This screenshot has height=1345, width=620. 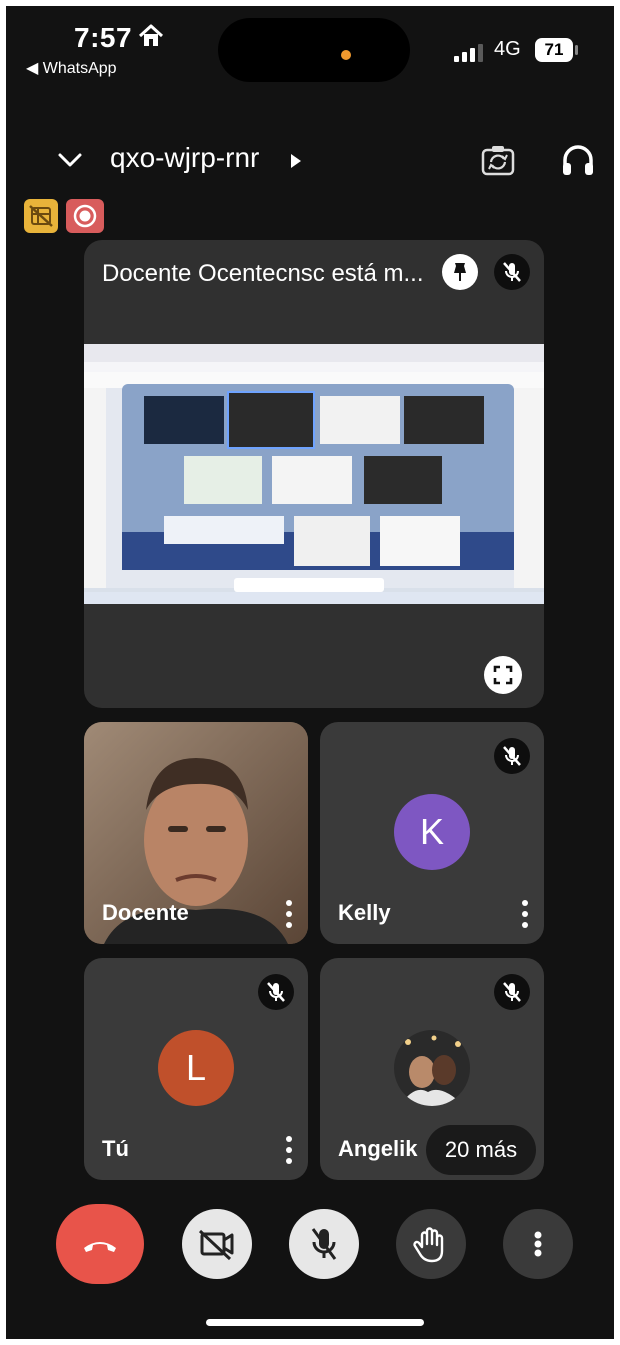 What do you see at coordinates (578, 160) in the screenshot?
I see `headphones-icon` at bounding box center [578, 160].